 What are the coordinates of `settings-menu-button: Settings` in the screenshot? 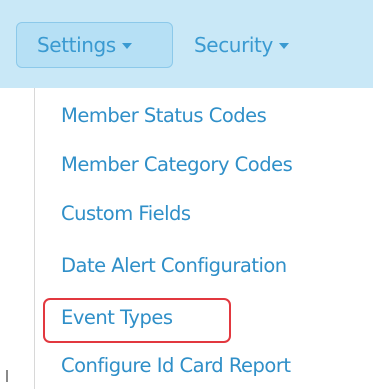 It's located at (94, 45).